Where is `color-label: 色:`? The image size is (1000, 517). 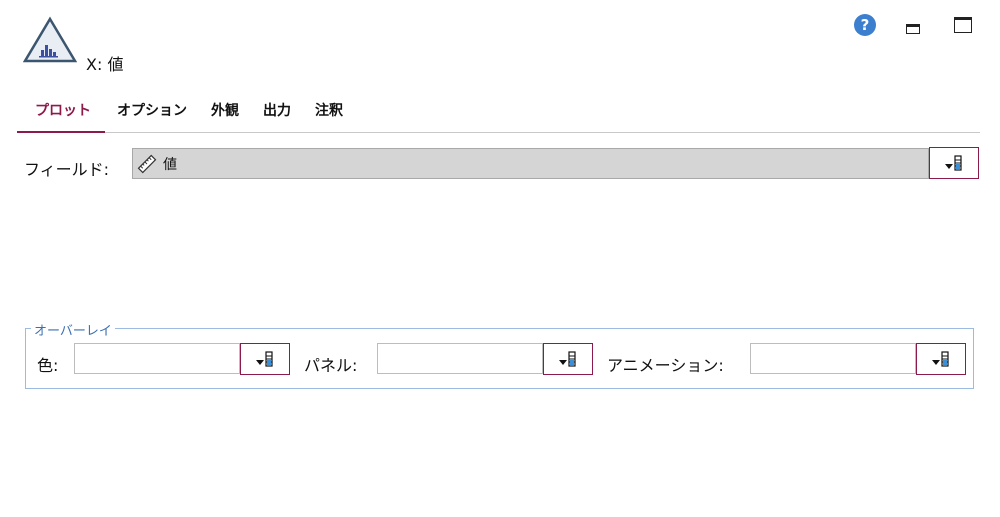
color-label: 色: is located at coordinates (48, 365).